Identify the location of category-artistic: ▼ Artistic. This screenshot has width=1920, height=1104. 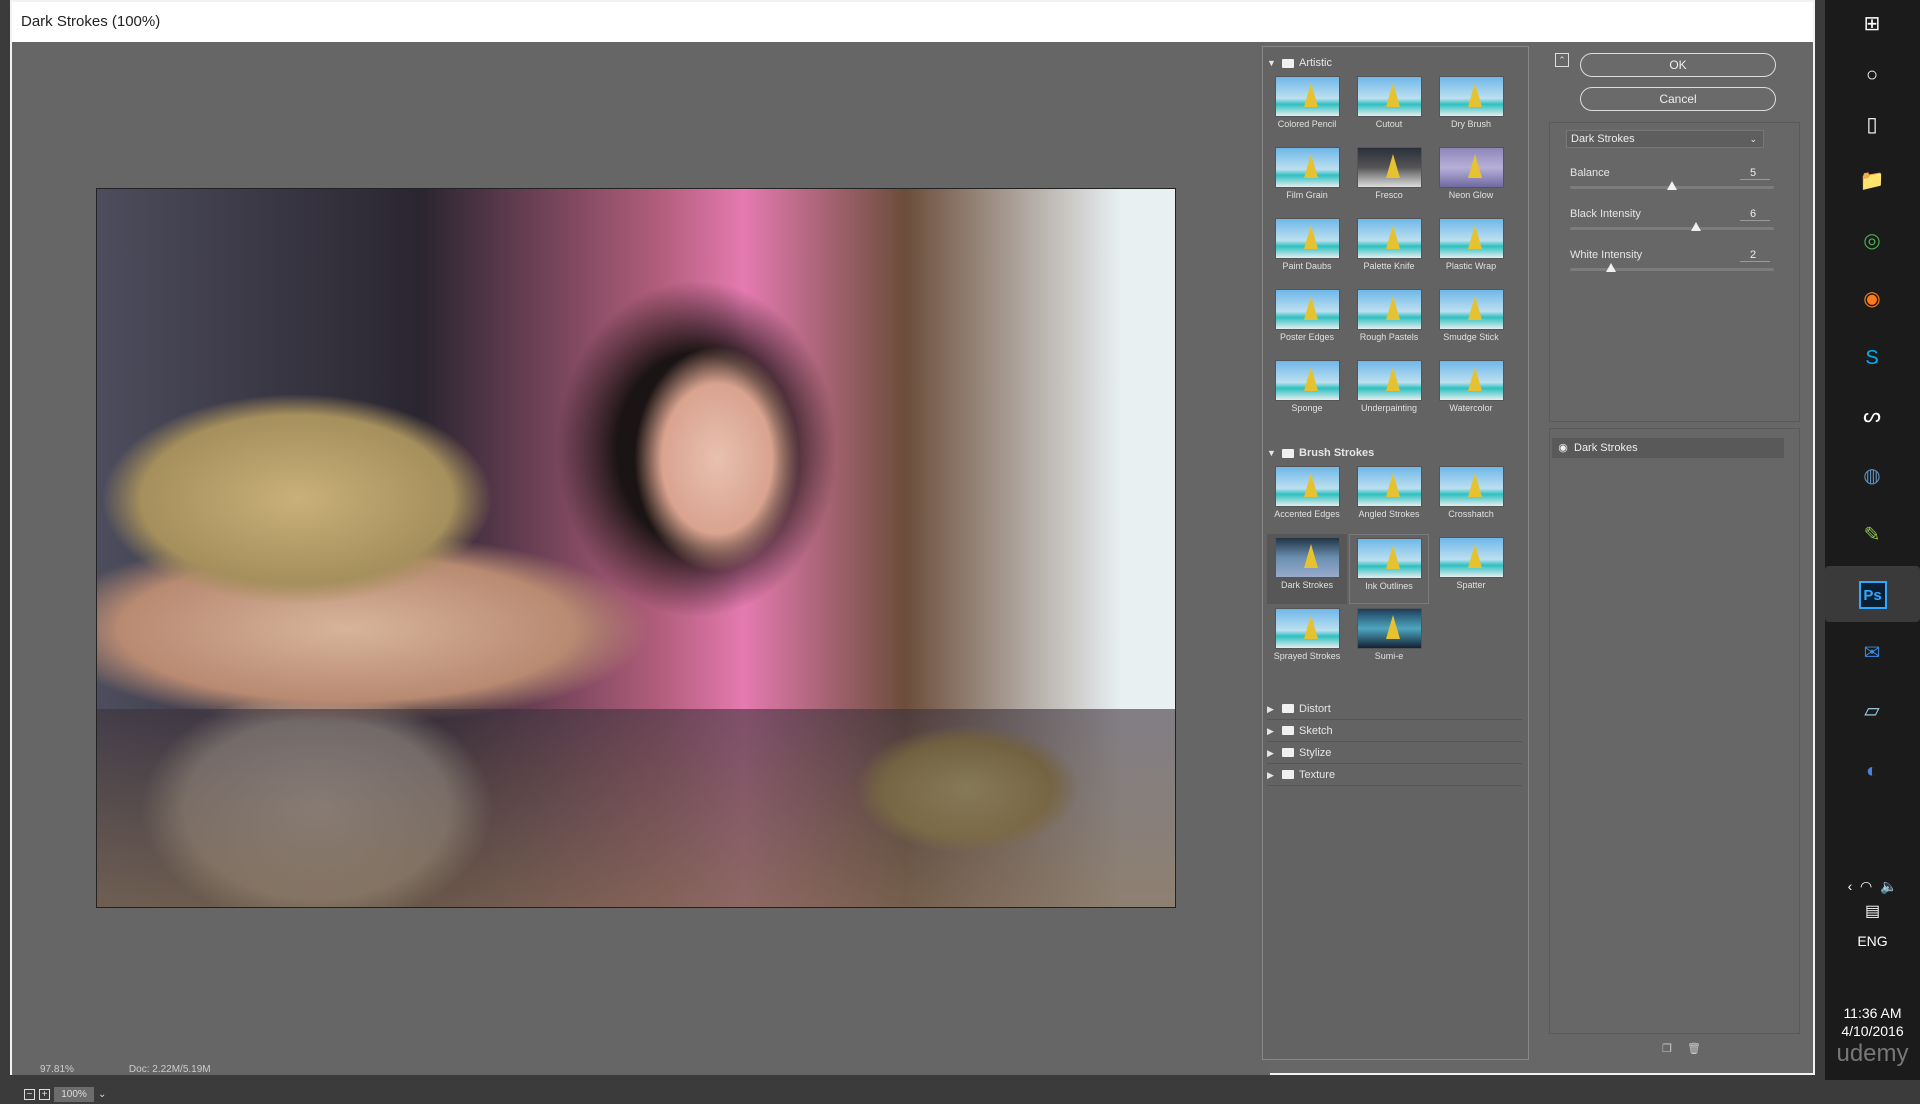
(1394, 63).